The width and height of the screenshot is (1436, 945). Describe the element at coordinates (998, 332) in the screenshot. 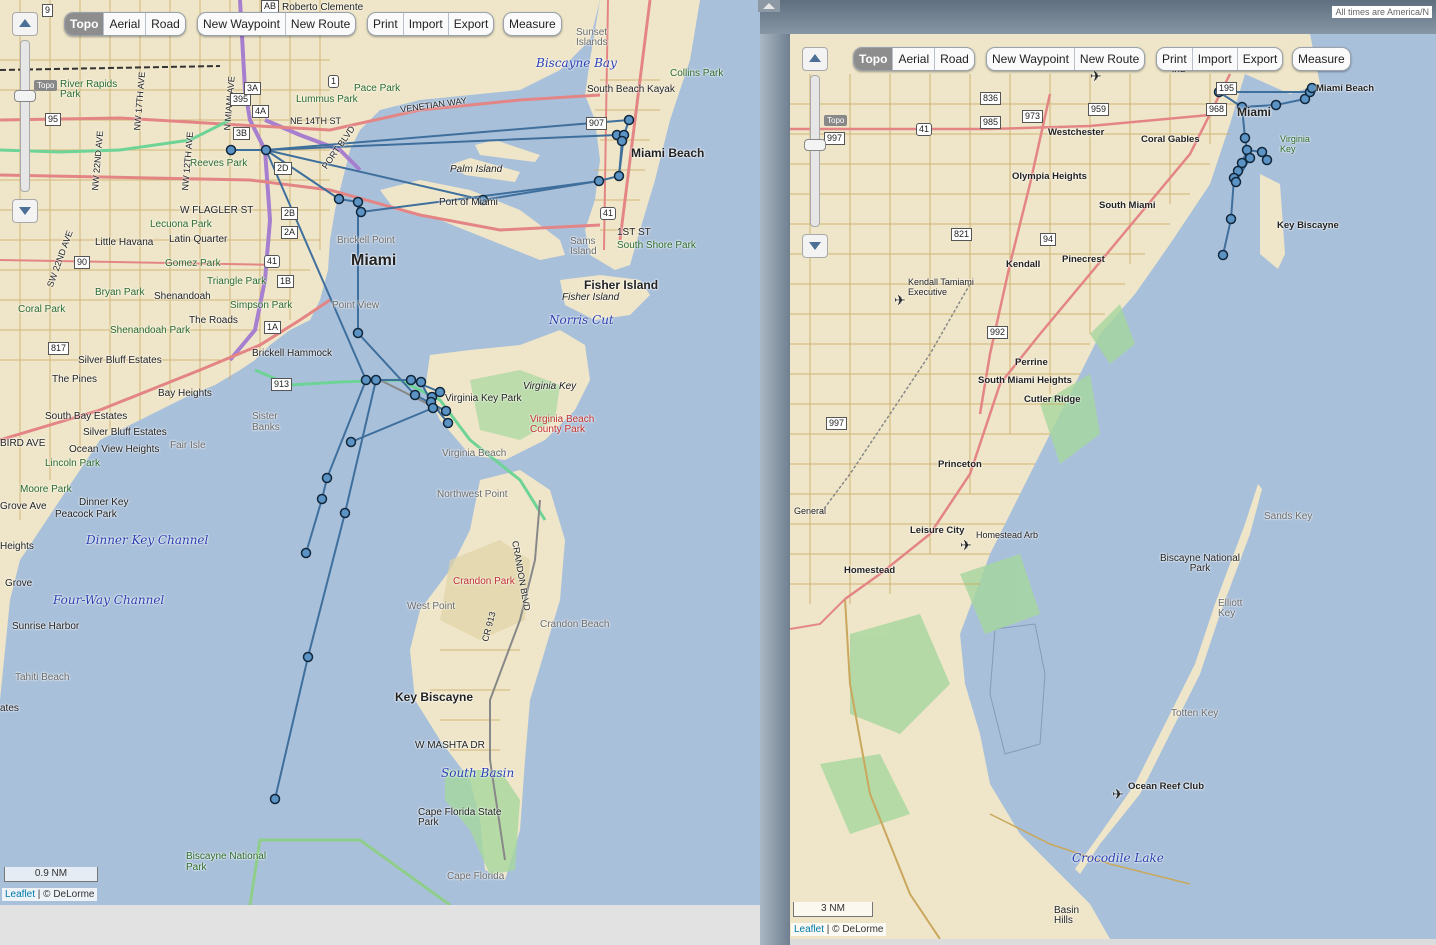

I see `shield-r-992: 992` at that location.